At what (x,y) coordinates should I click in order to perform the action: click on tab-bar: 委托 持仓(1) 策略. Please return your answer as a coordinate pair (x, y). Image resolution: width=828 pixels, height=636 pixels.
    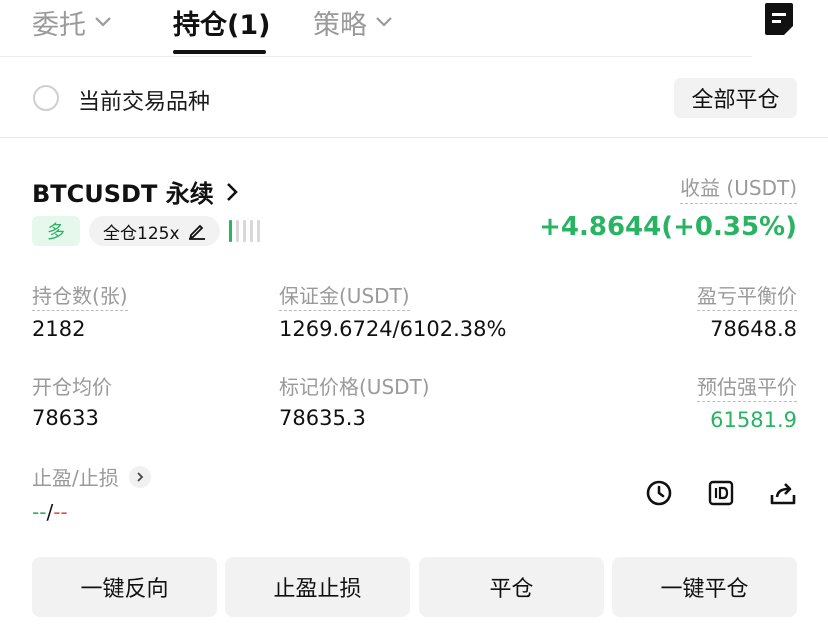
    Looking at the image, I should click on (414, 29).